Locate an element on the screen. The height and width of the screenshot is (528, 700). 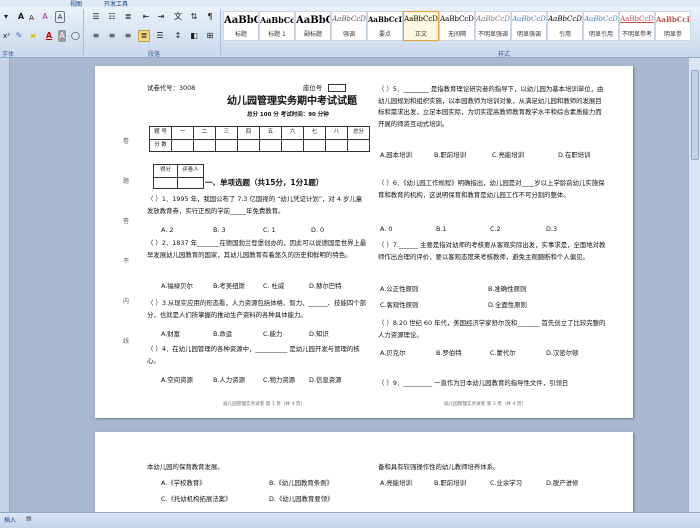
grader-table: 得分 评卷人 is located at coordinates (178, 176).